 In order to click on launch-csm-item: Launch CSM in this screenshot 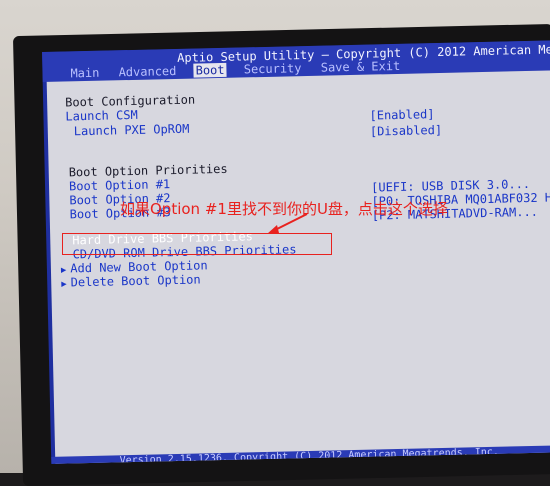, I will do `click(101, 116)`.